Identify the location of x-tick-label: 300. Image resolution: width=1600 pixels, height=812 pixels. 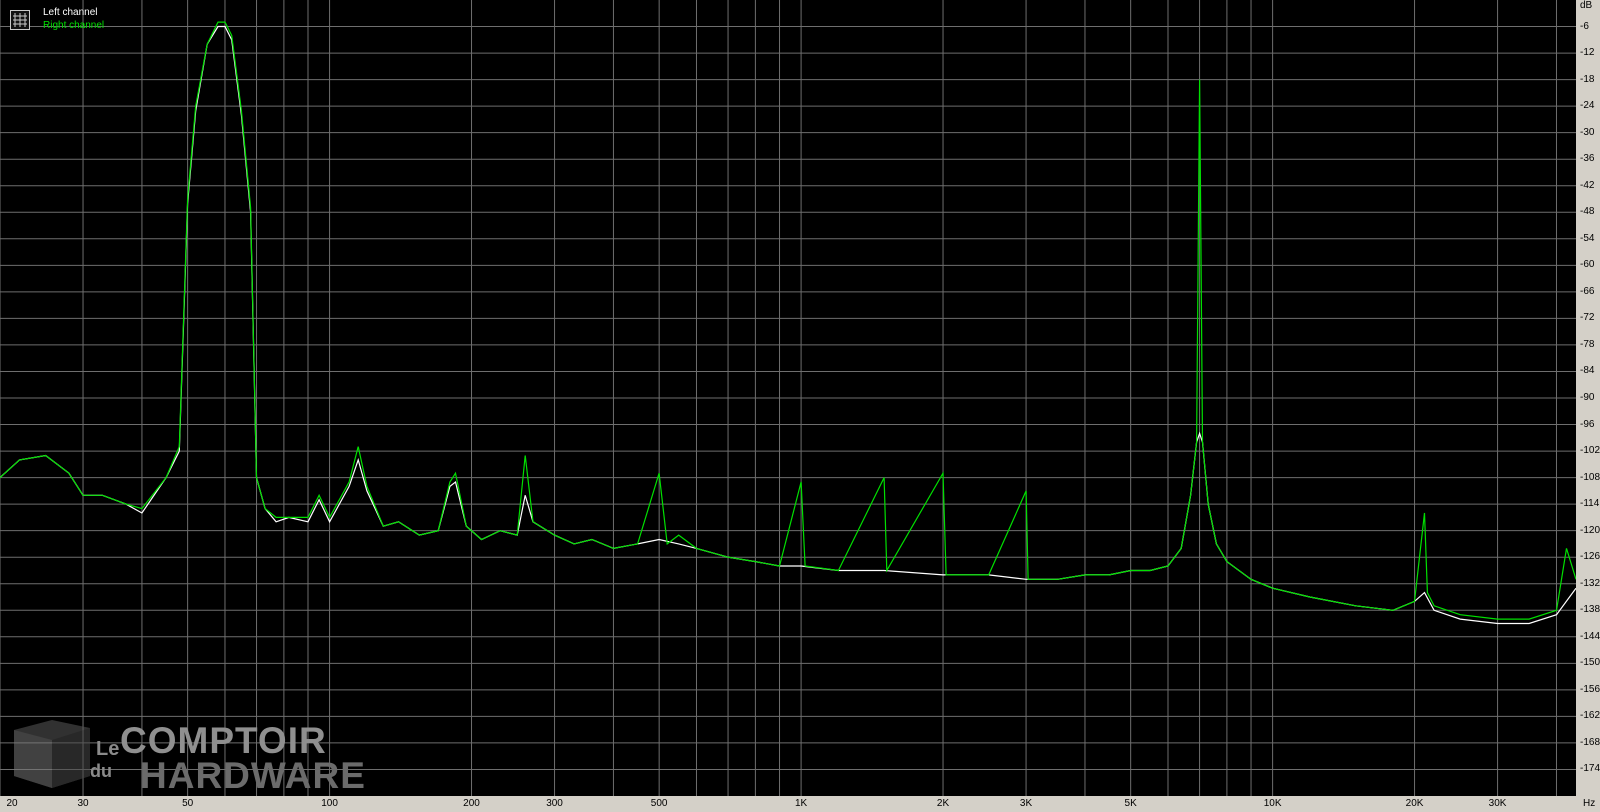
(554, 803).